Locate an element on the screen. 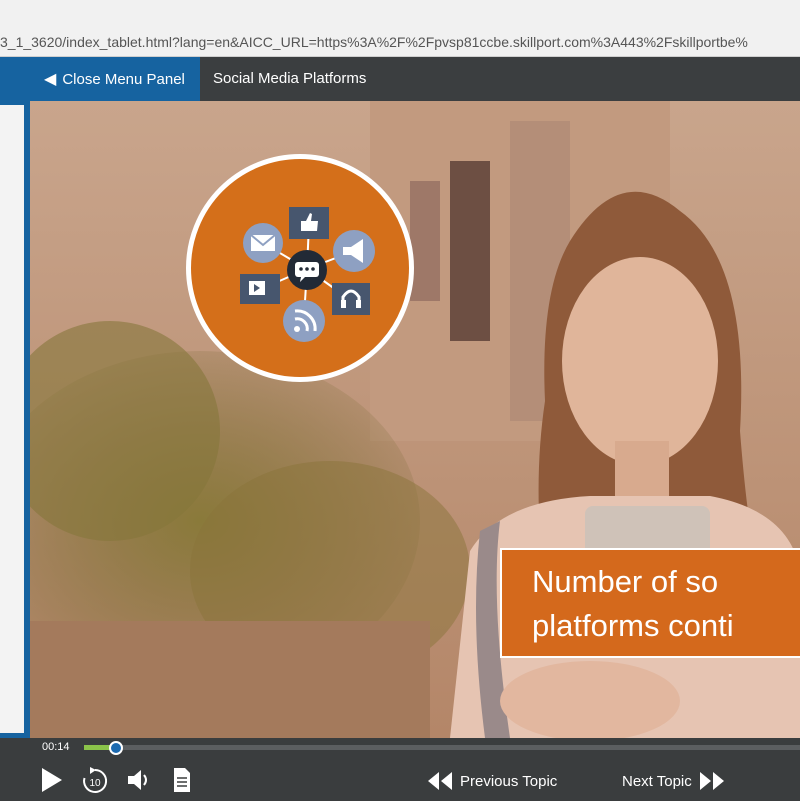  menu-panel is located at coordinates (15, 419).